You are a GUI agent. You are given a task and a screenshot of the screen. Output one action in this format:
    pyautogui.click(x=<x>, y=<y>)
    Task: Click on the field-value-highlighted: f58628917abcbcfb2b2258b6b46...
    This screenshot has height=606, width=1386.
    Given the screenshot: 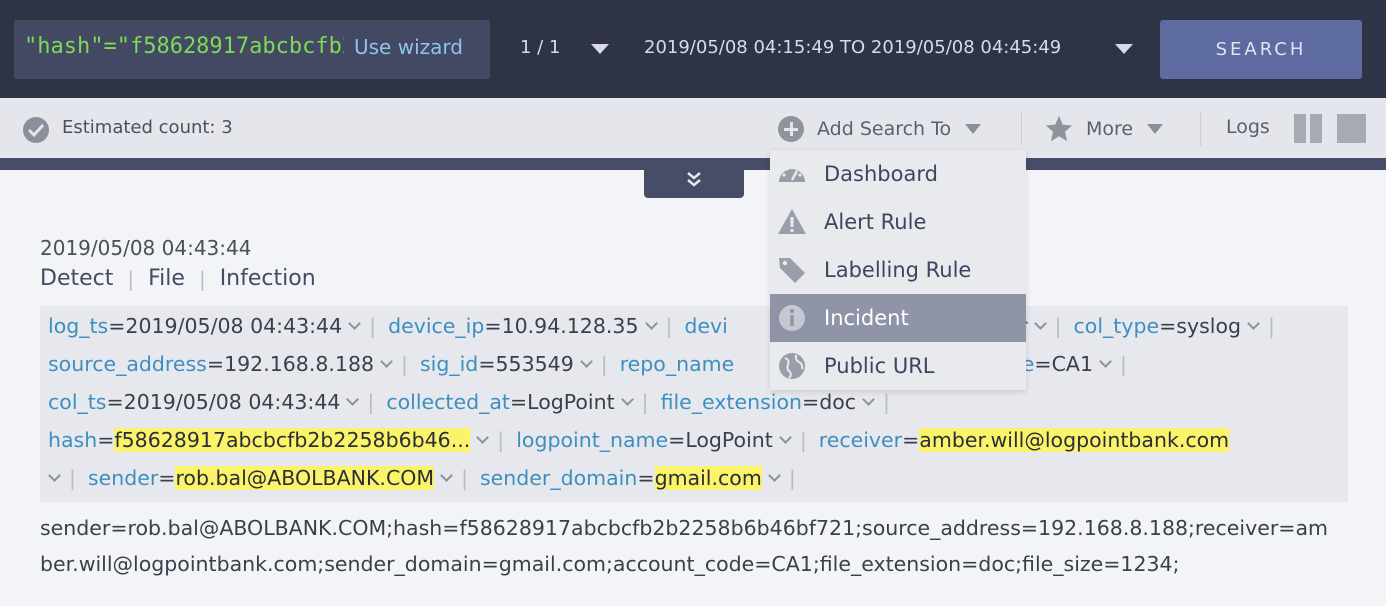 What is the action you would take?
    pyautogui.click(x=292, y=440)
    